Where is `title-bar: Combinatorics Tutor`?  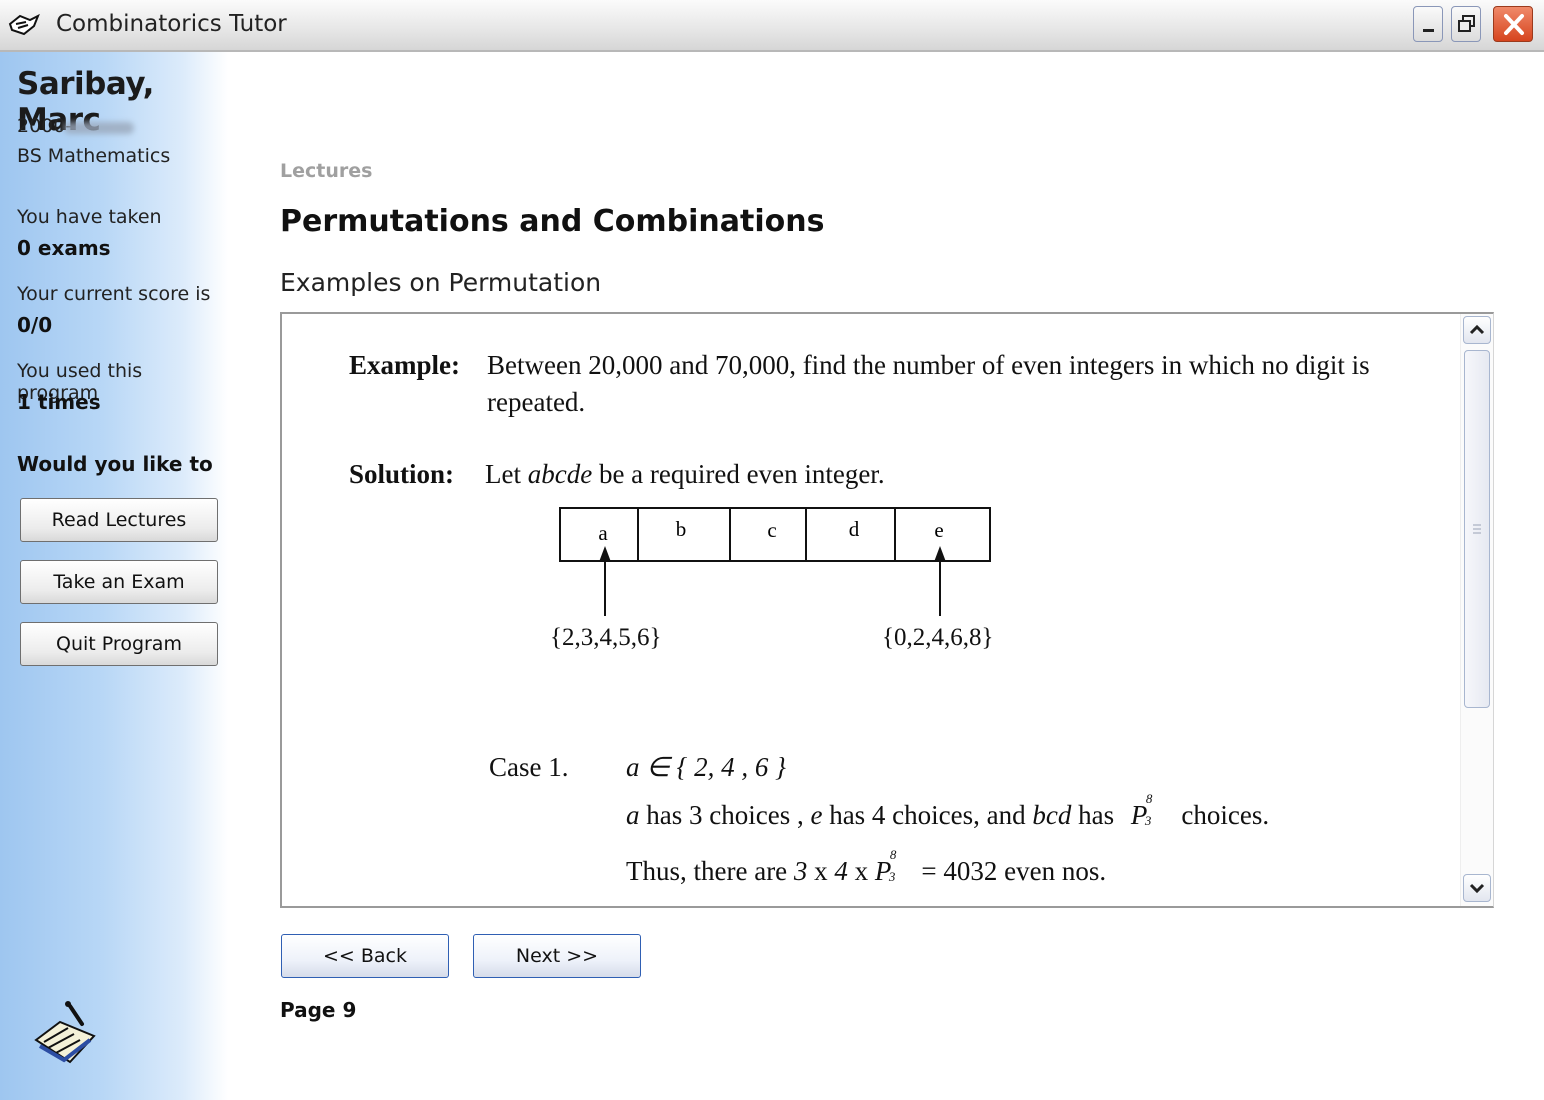 title-bar: Combinatorics Tutor is located at coordinates (772, 26).